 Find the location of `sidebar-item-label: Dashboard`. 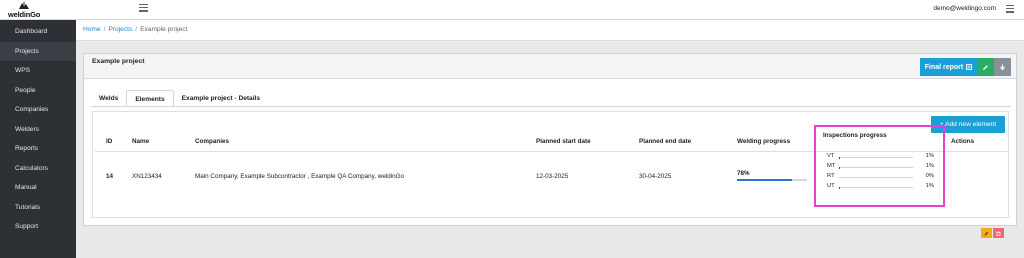

sidebar-item-label: Dashboard is located at coordinates (31, 31).